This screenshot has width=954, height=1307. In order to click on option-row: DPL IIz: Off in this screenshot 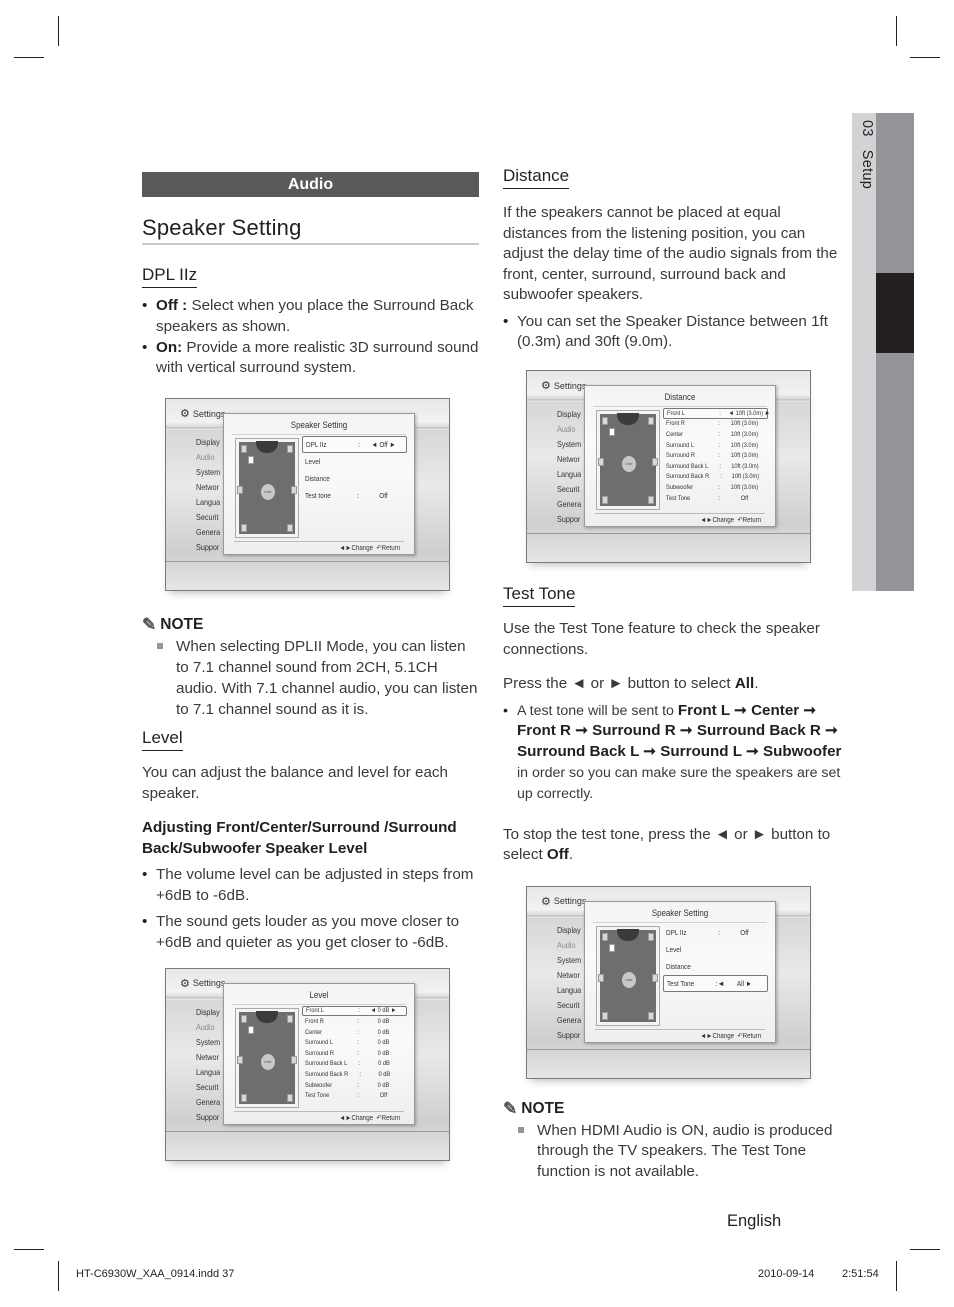, I will do `click(715, 932)`.